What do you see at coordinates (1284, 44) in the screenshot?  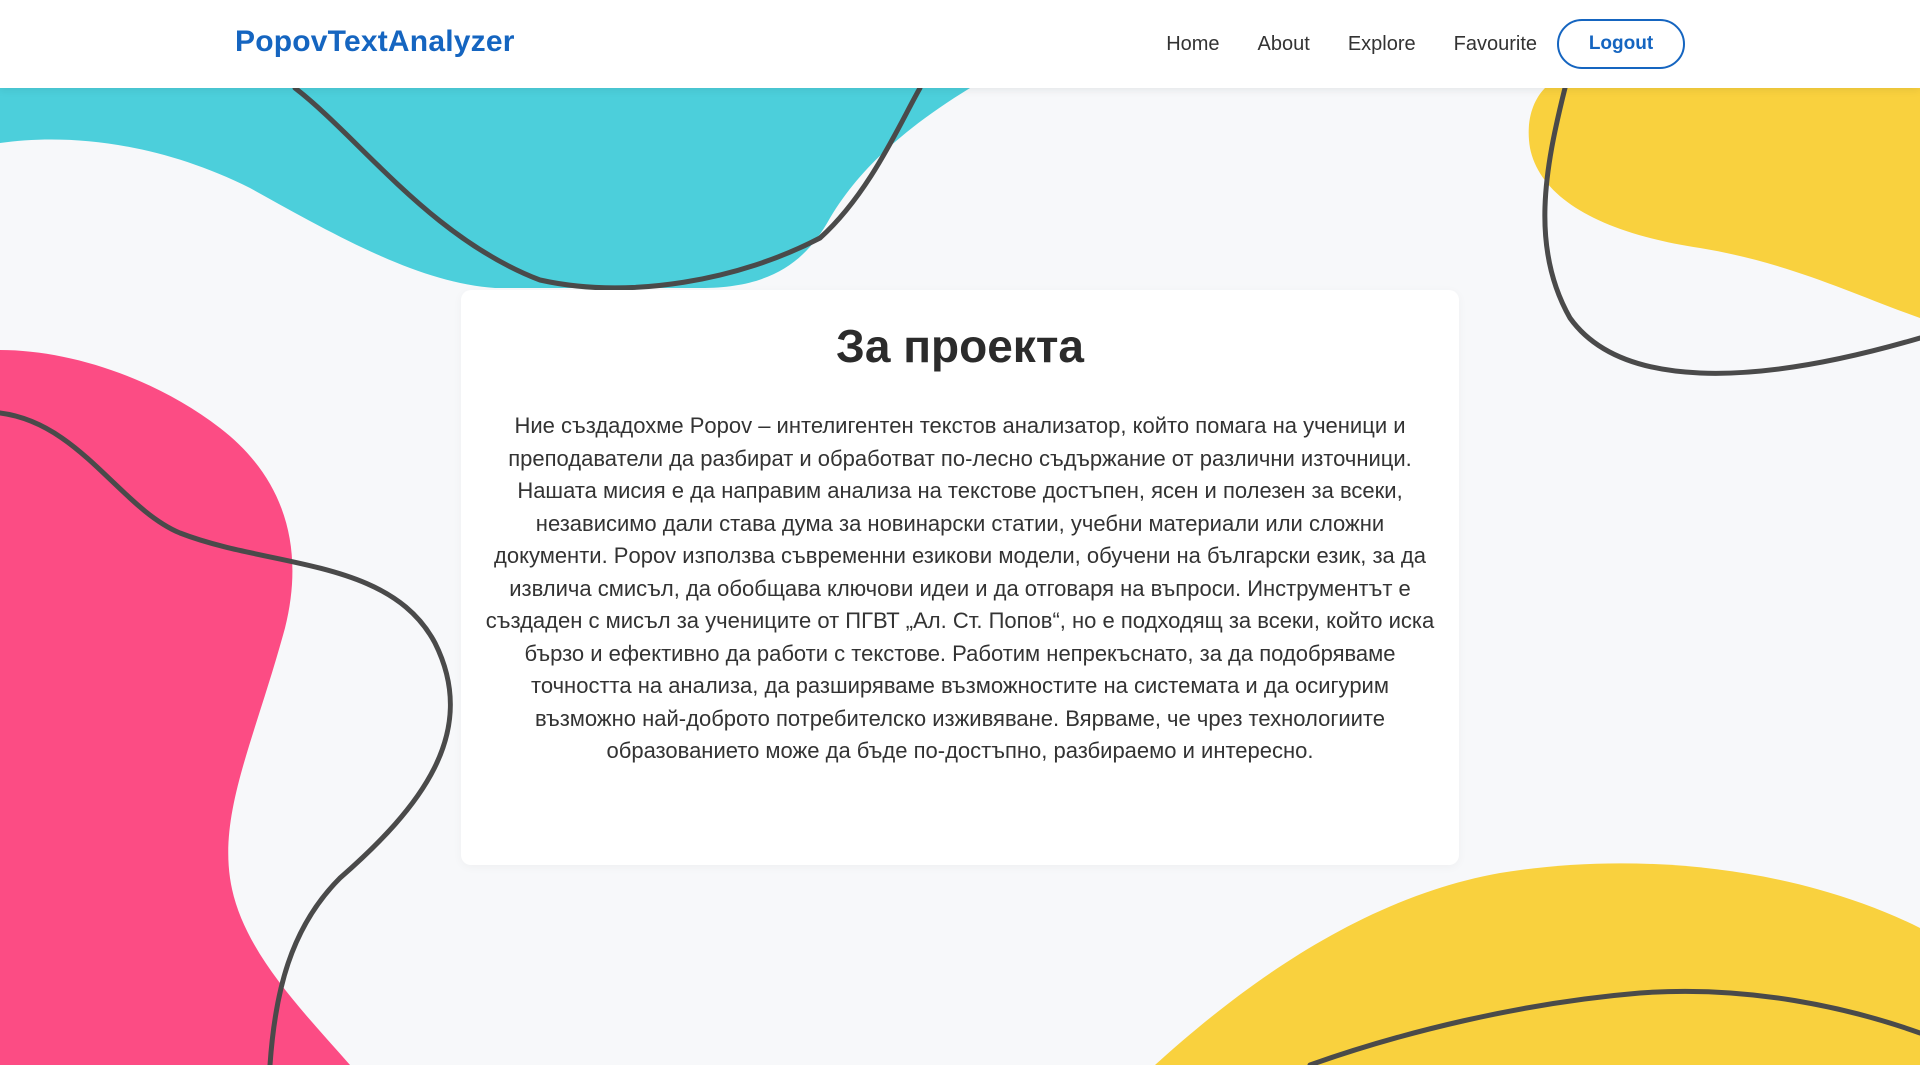 I see `nav-about-link: About` at bounding box center [1284, 44].